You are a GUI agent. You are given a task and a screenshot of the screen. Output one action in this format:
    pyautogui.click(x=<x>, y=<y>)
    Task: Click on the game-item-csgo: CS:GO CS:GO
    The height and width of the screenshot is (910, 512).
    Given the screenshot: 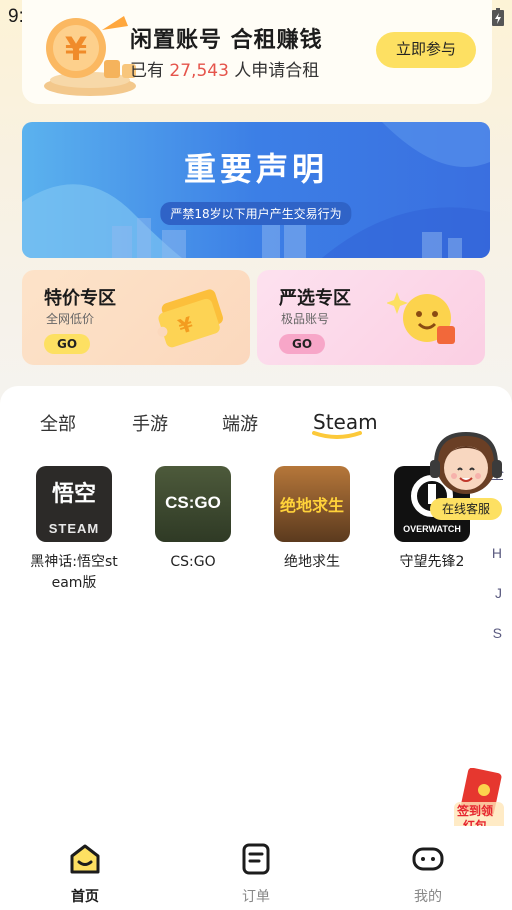 What is the action you would take?
    pyautogui.click(x=193, y=519)
    